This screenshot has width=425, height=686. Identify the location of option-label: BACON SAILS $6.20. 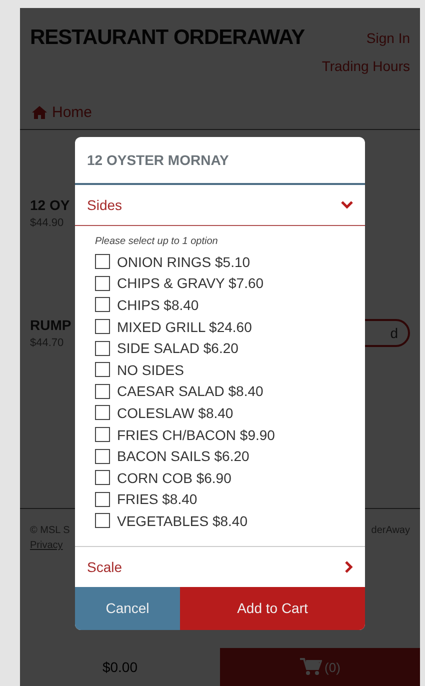
(183, 456).